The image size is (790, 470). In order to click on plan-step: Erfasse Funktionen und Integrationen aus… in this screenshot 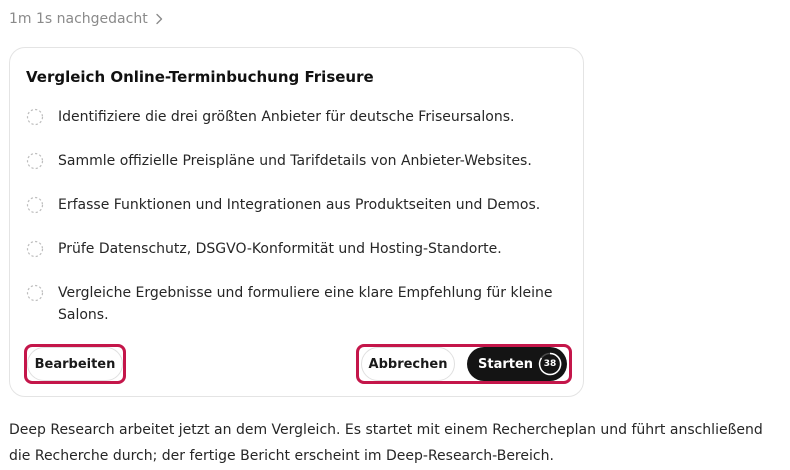, I will do `click(293, 205)`.